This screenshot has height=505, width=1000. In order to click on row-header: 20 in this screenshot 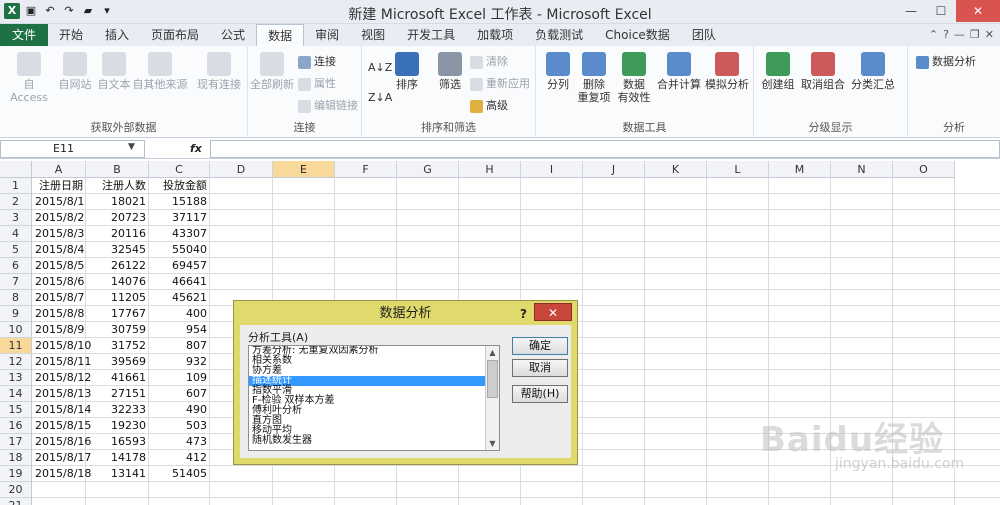, I will do `click(16, 490)`.